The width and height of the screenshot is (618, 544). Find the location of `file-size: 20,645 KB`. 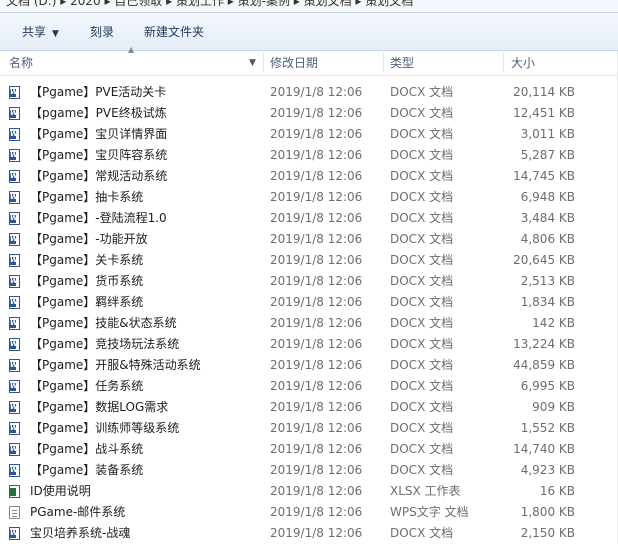

file-size: 20,645 KB is located at coordinates (544, 260).